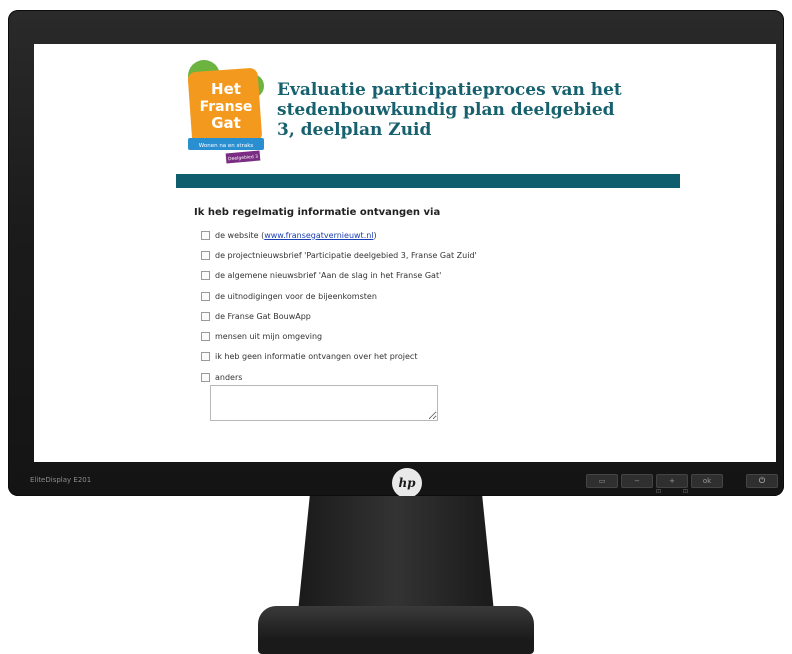  Describe the element at coordinates (339, 316) in the screenshot. I see `option-bouwapp: de Franse Gat BouwApp` at that location.